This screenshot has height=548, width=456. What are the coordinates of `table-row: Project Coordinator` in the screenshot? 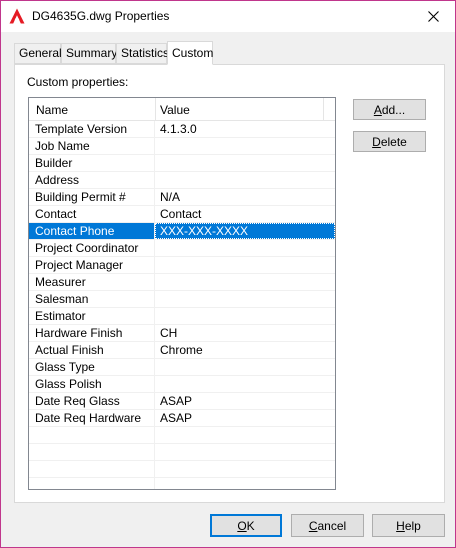 It's located at (182, 248).